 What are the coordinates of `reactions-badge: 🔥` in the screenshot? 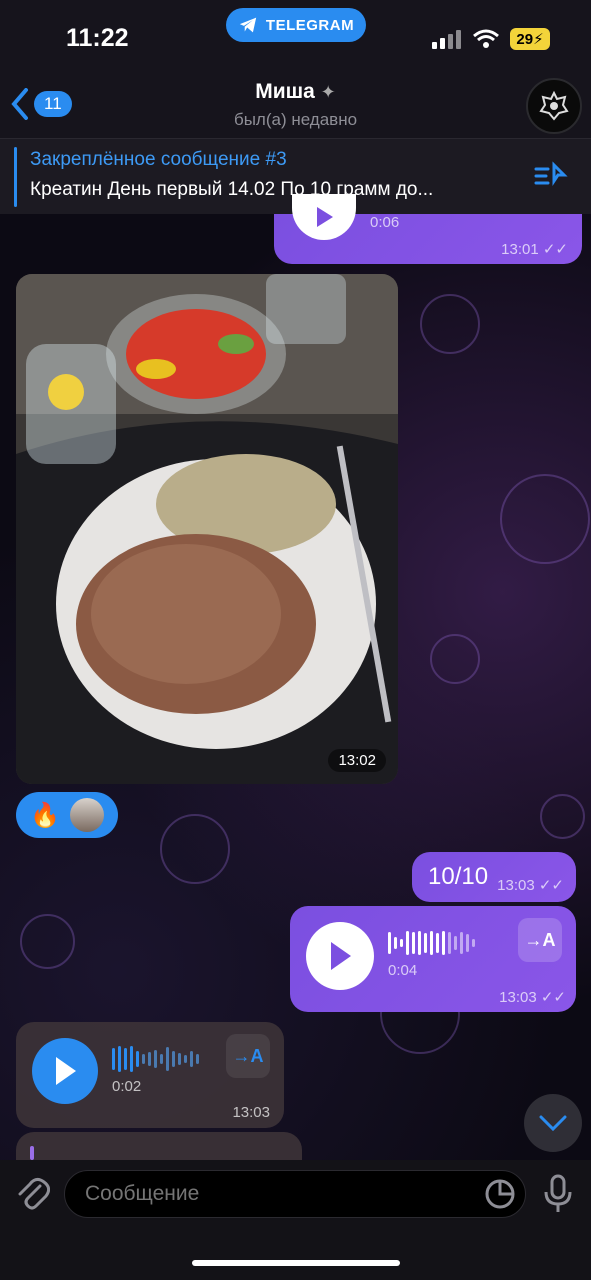 It's located at (67, 815).